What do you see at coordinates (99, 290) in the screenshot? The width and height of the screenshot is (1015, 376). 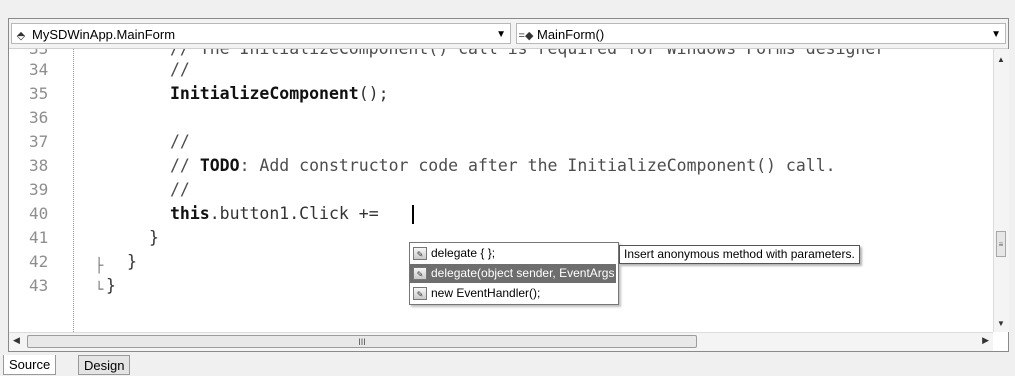 I see `fold-line: └` at bounding box center [99, 290].